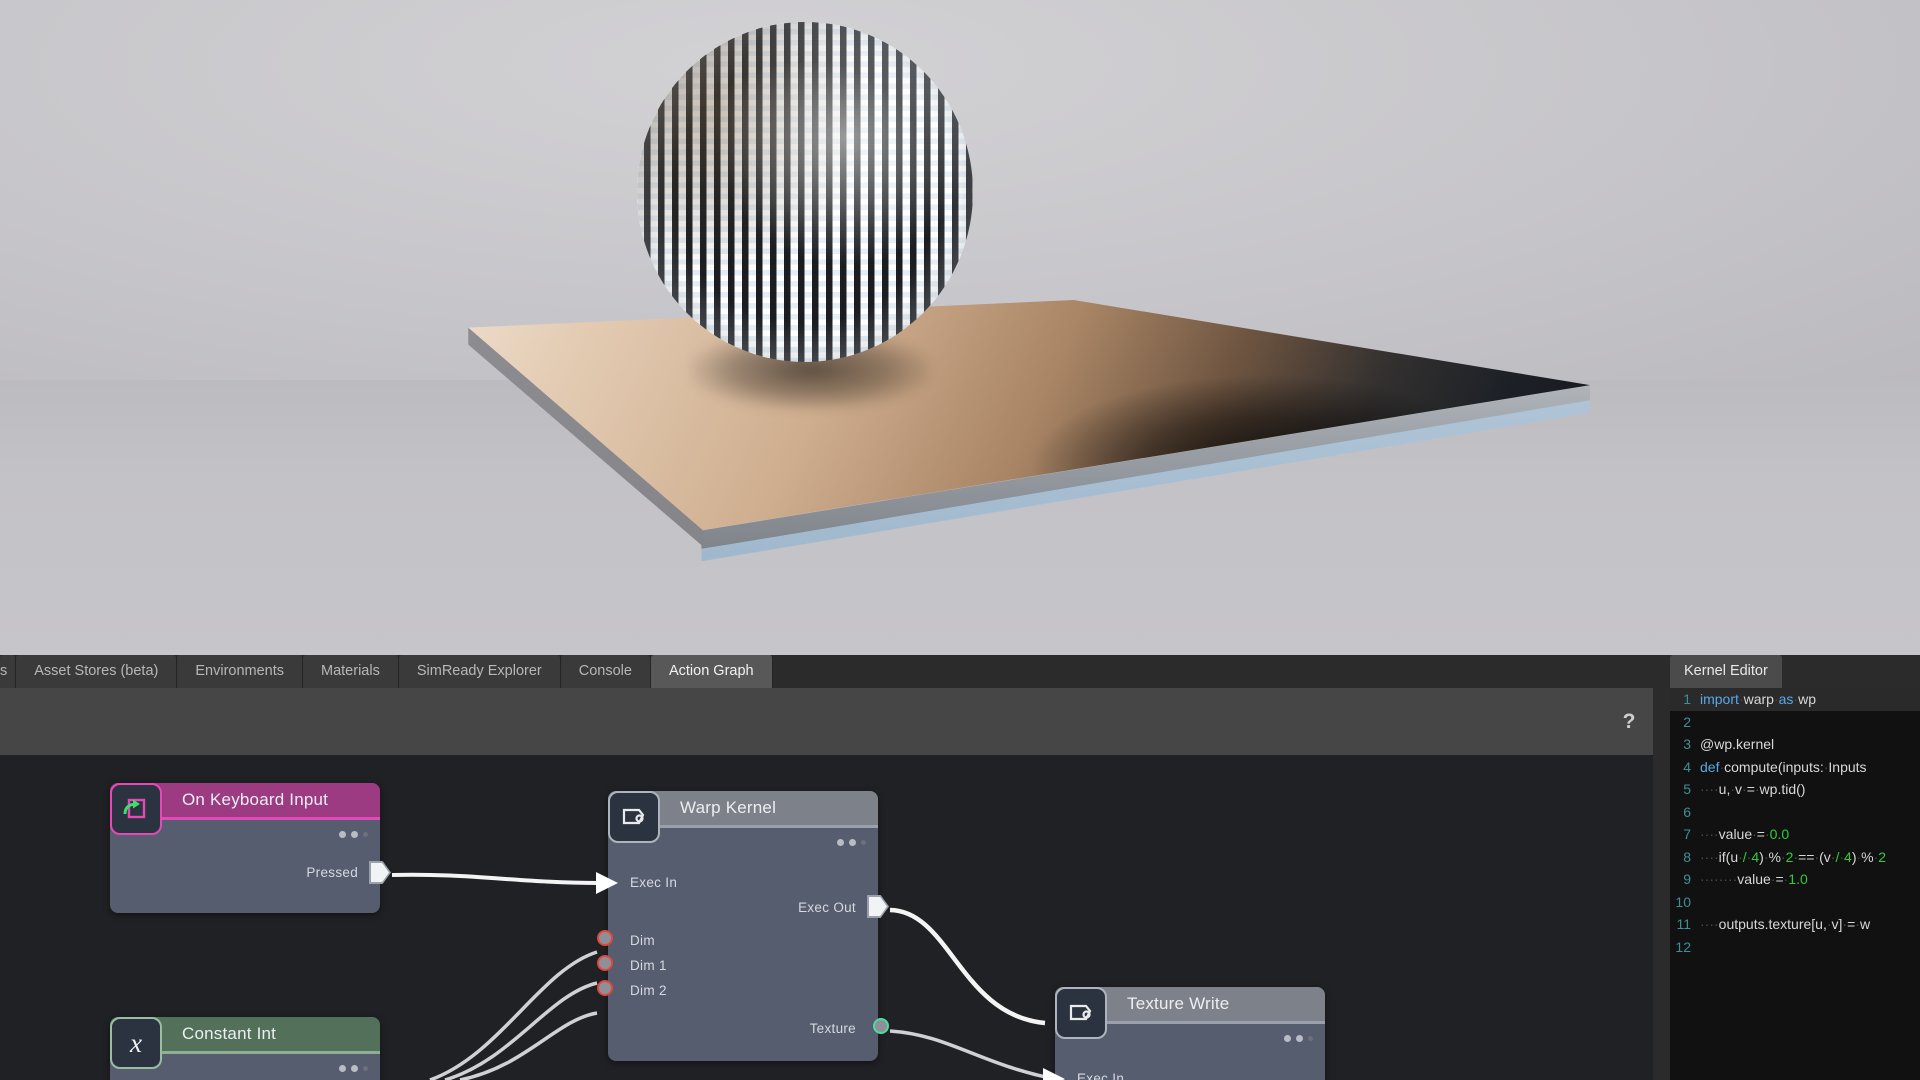 The image size is (1920, 1080). Describe the element at coordinates (1795, 812) in the screenshot. I see `code-line: 6` at that location.